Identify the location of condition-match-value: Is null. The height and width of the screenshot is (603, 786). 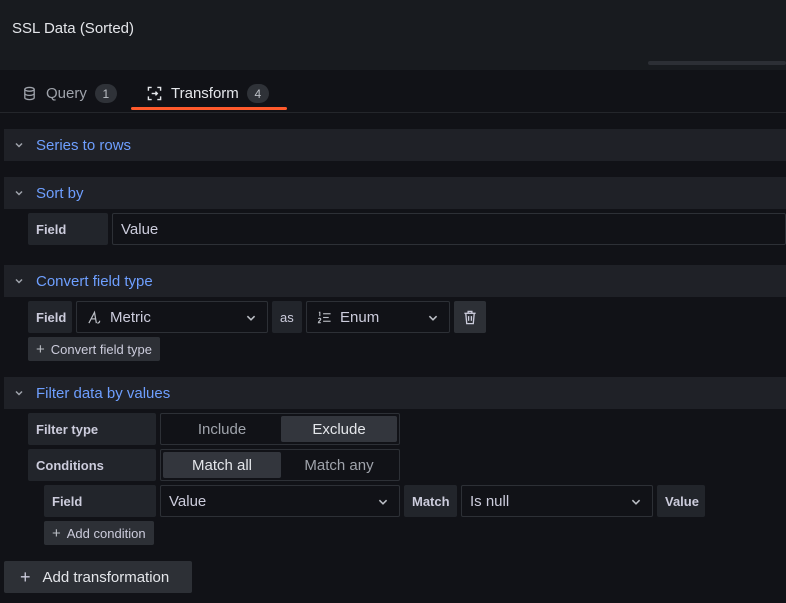
(490, 501).